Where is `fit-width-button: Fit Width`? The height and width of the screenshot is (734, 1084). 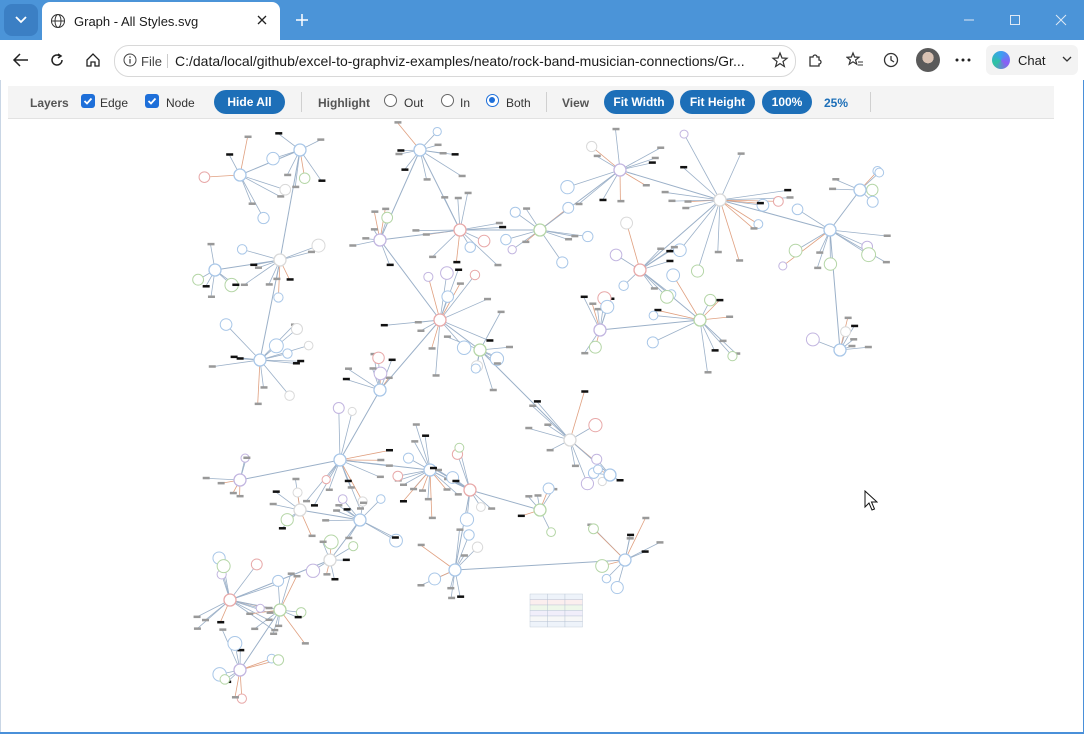
fit-width-button: Fit Width is located at coordinates (639, 102).